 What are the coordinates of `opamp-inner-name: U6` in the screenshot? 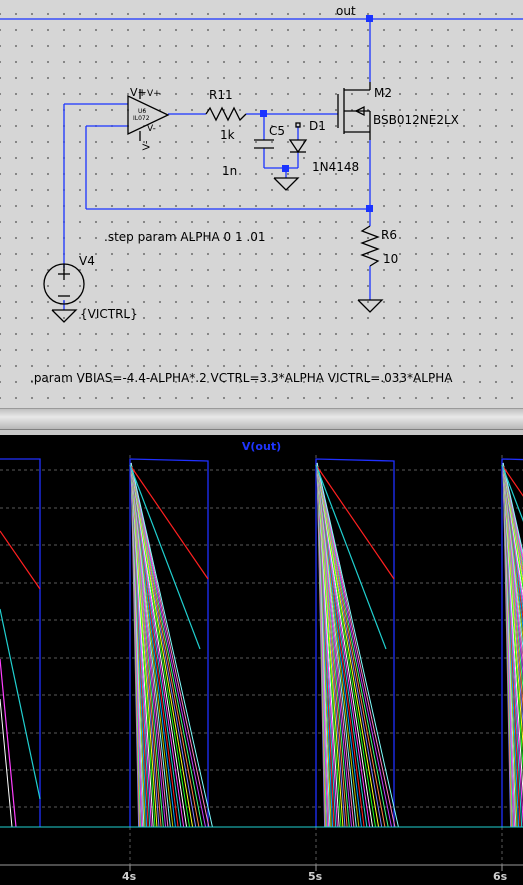 It's located at (142, 111).